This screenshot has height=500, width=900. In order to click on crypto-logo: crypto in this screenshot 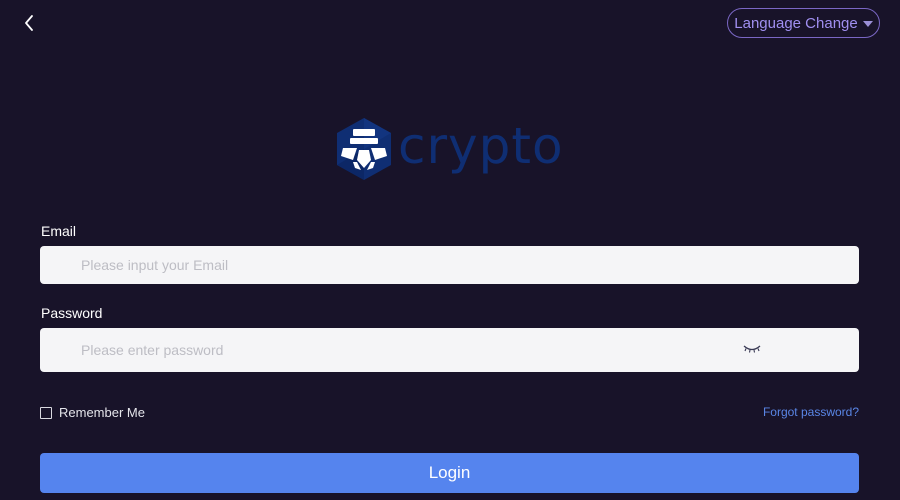, I will do `click(448, 149)`.